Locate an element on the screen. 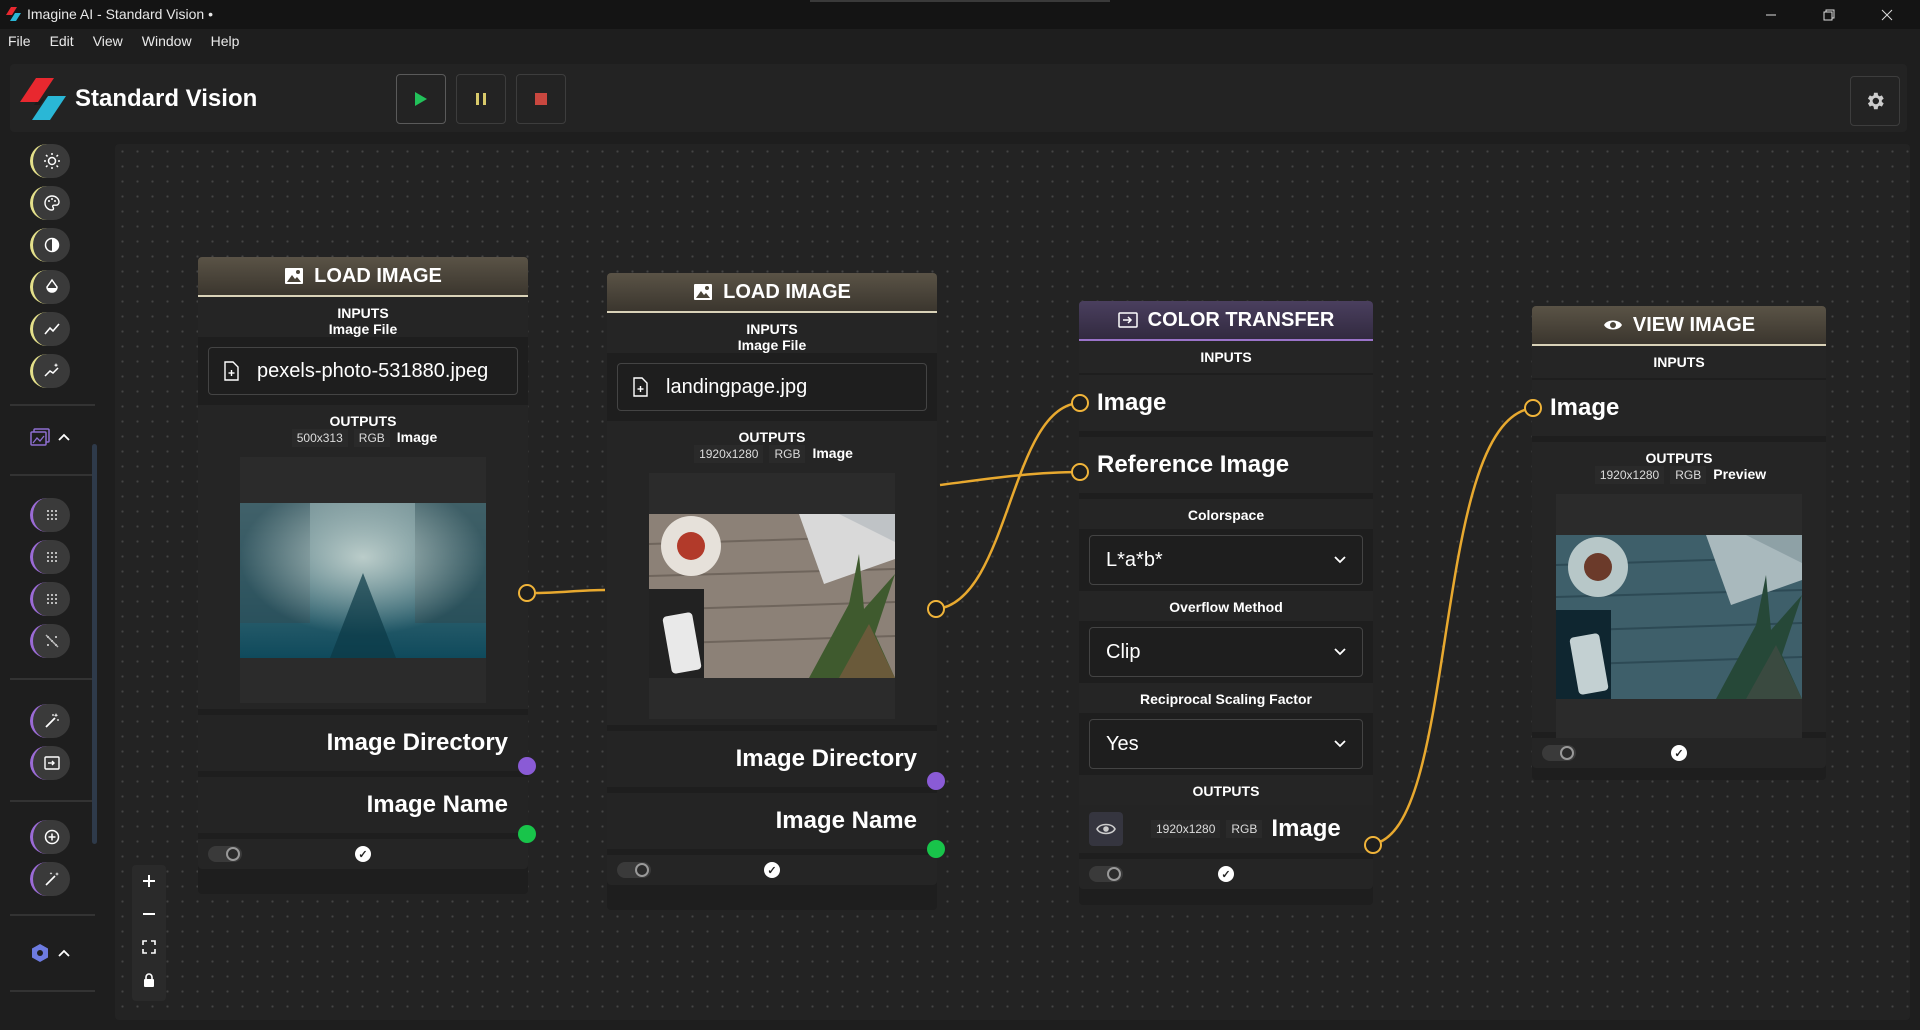 The width and height of the screenshot is (1920, 1030). toggle-play-icon is located at coordinates (1114, 874).